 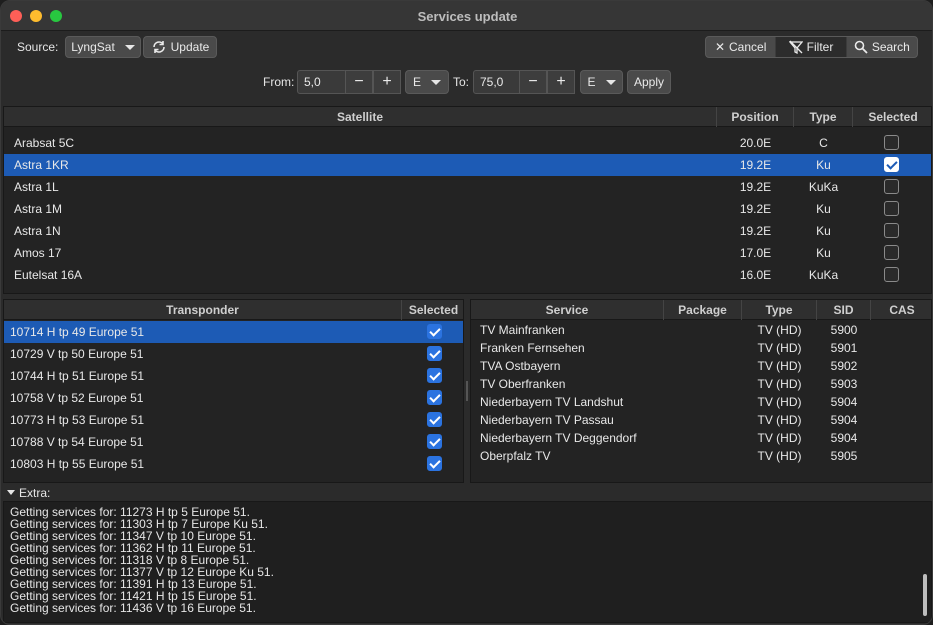 I want to click on to-increment-button: +, so click(x=561, y=82).